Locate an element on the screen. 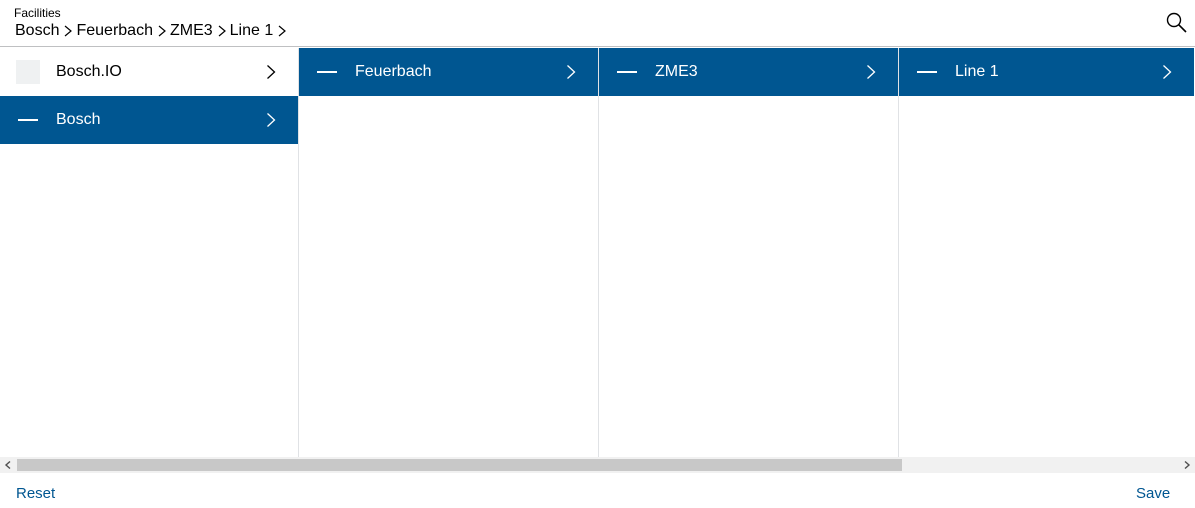 Image resolution: width=1195 pixels, height=508 pixels. footer: Reset Save is located at coordinates (597, 491).